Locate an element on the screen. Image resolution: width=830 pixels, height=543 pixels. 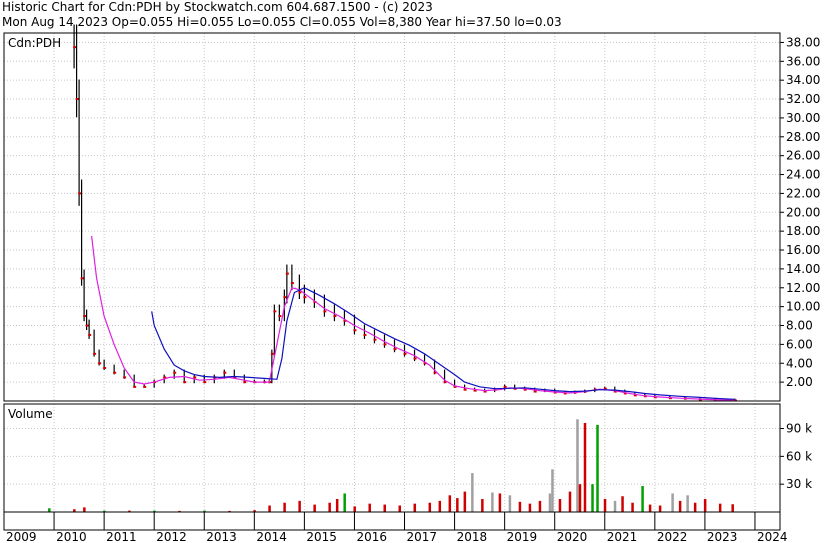
year-label: 2013 is located at coordinates (221, 536).